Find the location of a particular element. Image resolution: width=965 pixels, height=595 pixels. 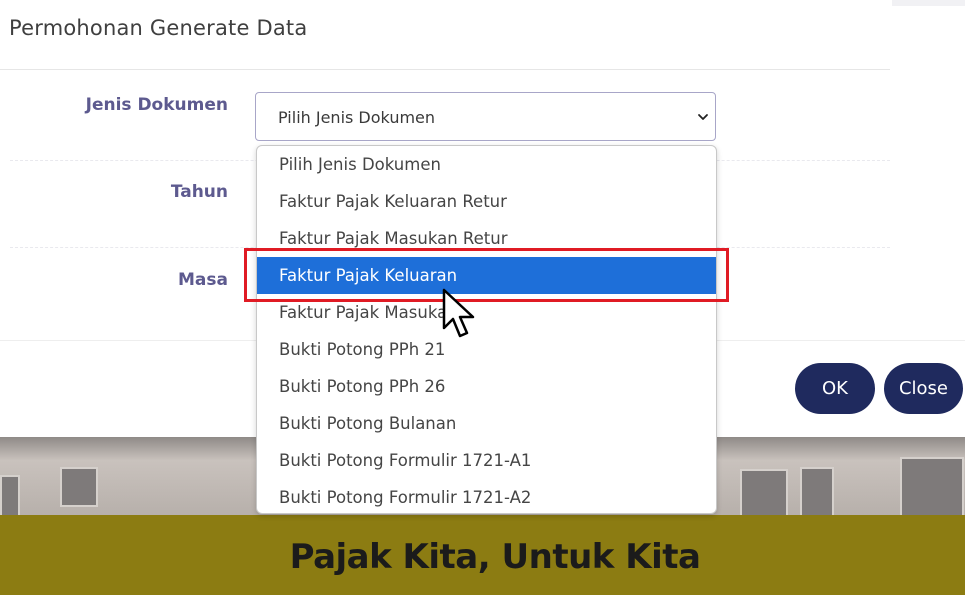

dropdown-option: Bukti Potong PPh 21 is located at coordinates (486, 349).